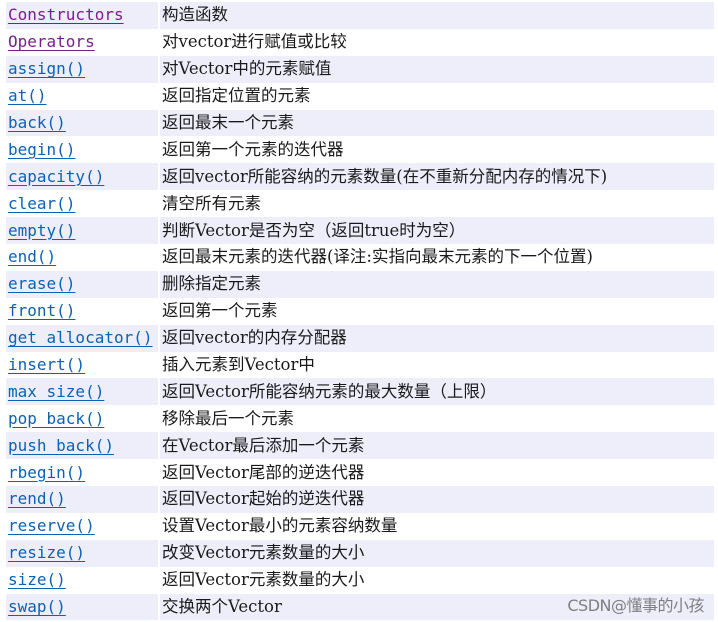 The width and height of the screenshot is (718, 622). Describe the element at coordinates (51, 525) in the screenshot. I see `function-link: reserve()` at that location.